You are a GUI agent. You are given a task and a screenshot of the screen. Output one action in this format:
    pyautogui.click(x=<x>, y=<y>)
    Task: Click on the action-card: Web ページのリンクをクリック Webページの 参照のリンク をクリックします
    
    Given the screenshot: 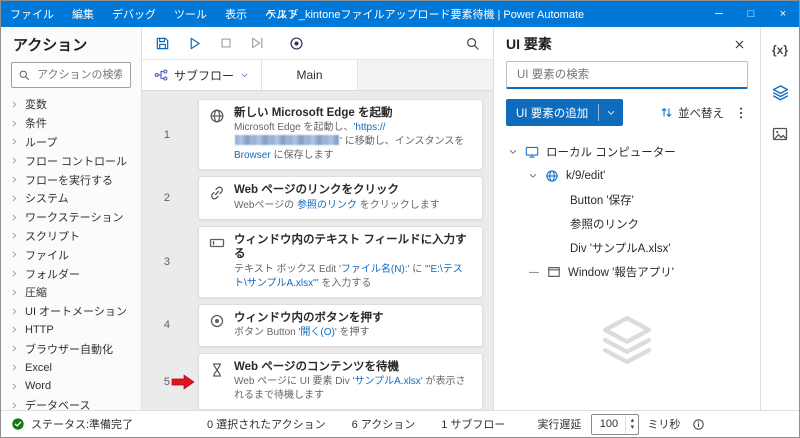 What is the action you would take?
    pyautogui.click(x=340, y=198)
    